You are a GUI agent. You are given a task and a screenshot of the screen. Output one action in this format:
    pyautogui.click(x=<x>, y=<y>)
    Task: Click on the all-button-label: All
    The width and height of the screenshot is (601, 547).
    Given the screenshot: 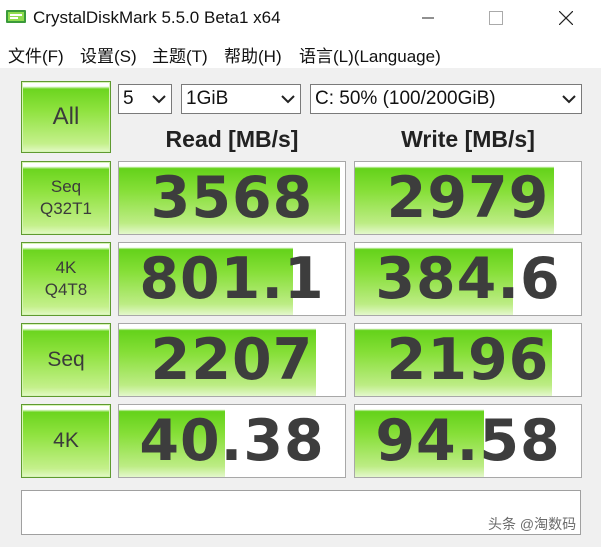 What is the action you would take?
    pyautogui.click(x=66, y=116)
    